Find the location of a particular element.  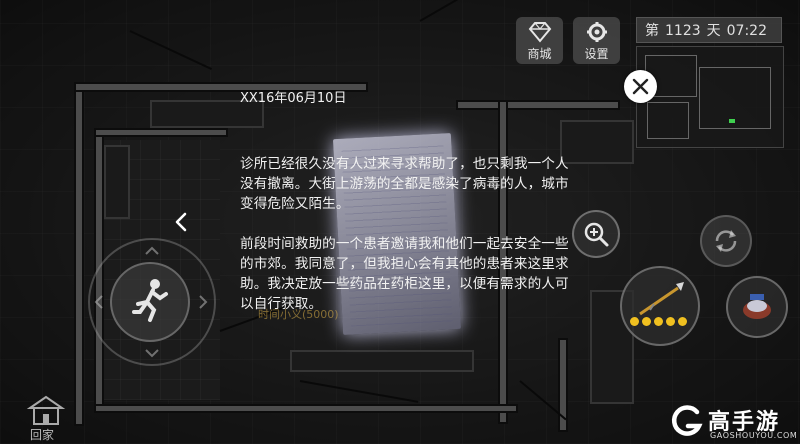

prev-page-button is located at coordinates (182, 222).